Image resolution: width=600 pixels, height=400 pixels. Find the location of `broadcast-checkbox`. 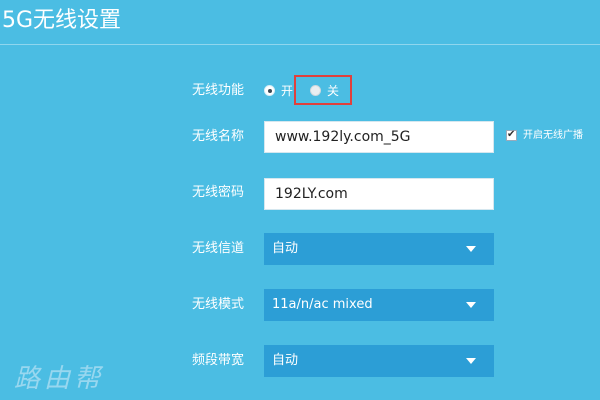

broadcast-checkbox is located at coordinates (511, 135).